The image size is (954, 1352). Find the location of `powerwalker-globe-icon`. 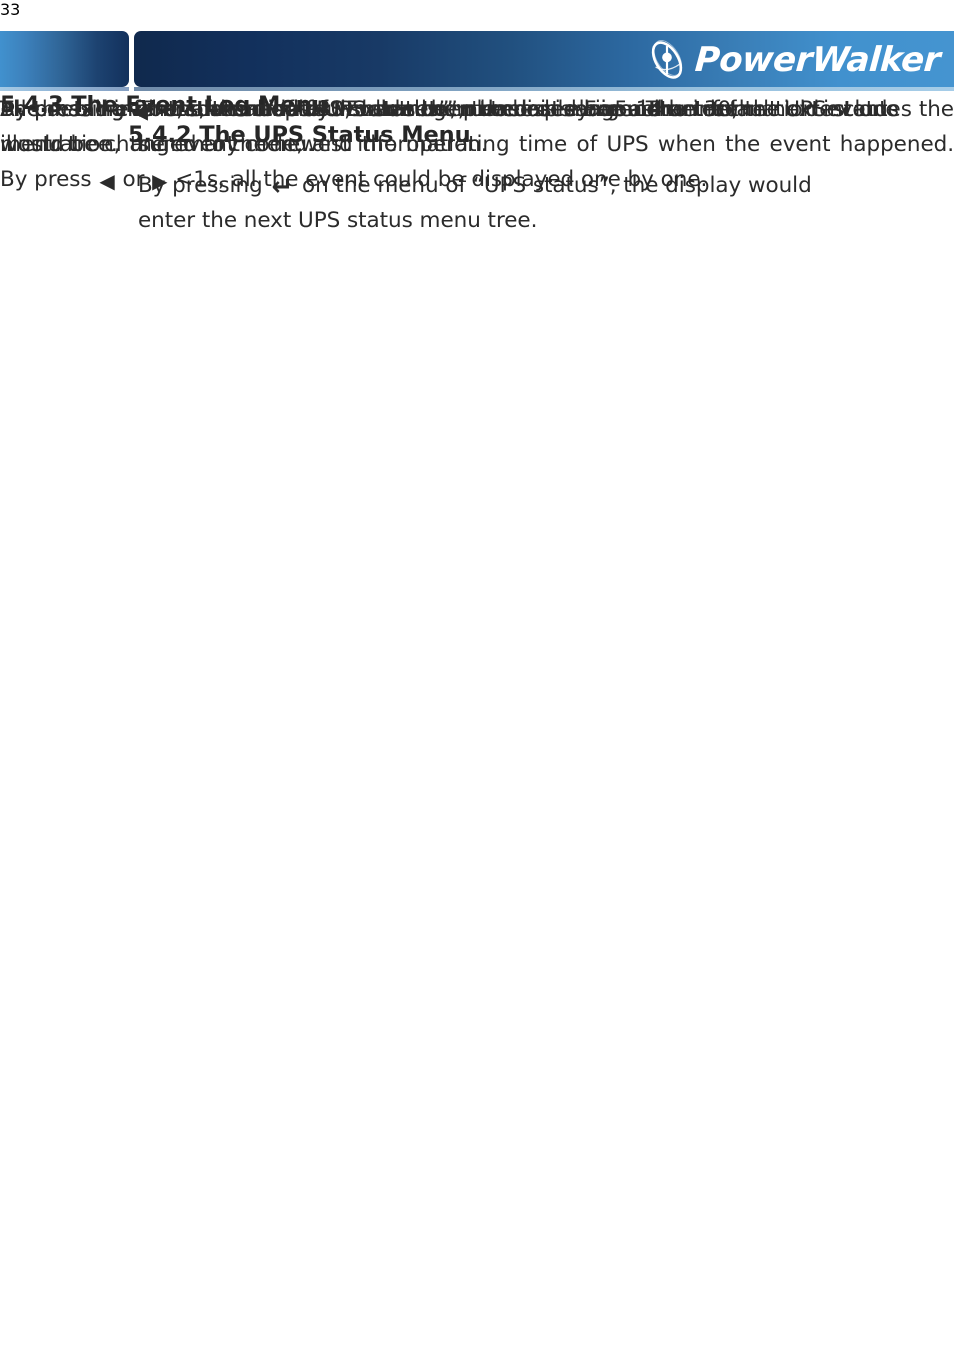

powerwalker-globe-icon is located at coordinates (667, 59).